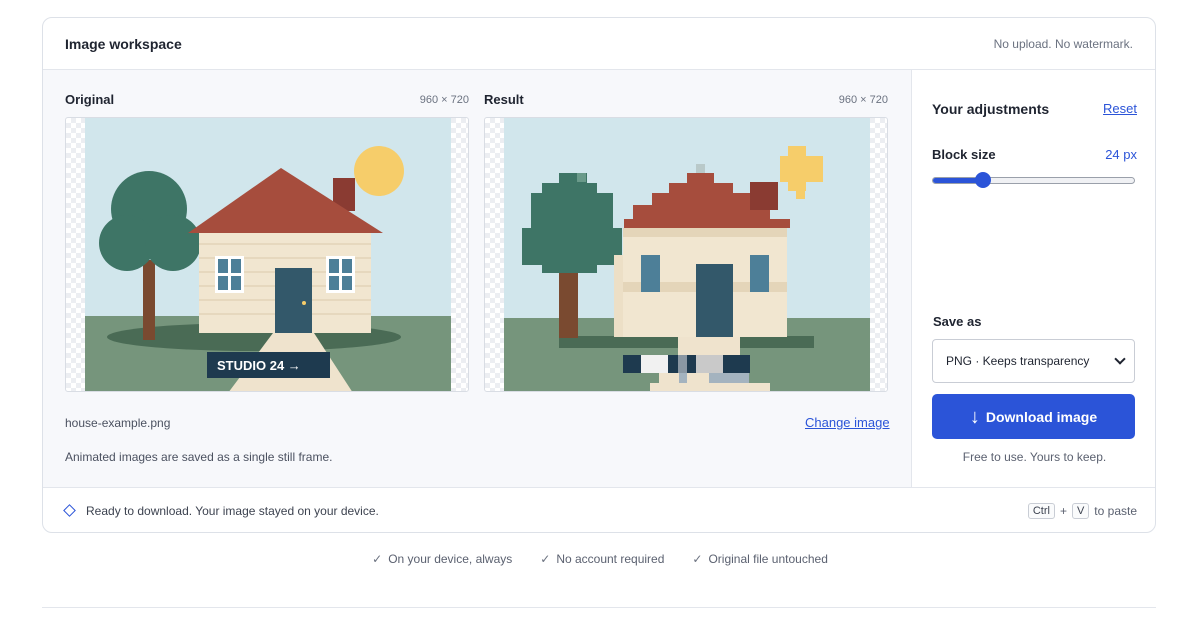 This screenshot has width=1200, height=630. I want to click on adjustments-title: Your adjustments, so click(991, 109).